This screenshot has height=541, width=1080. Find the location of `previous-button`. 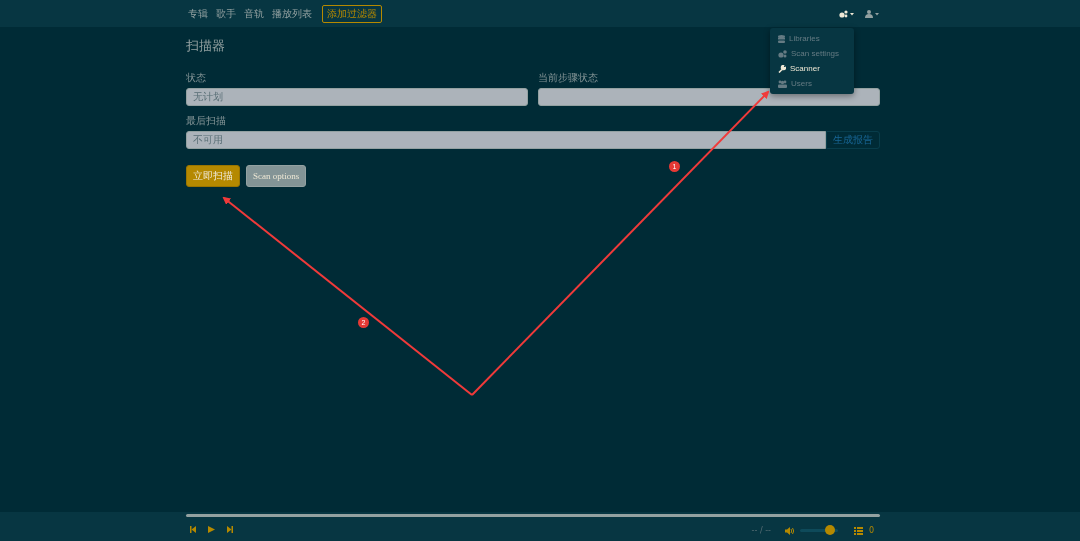

previous-button is located at coordinates (193, 529).